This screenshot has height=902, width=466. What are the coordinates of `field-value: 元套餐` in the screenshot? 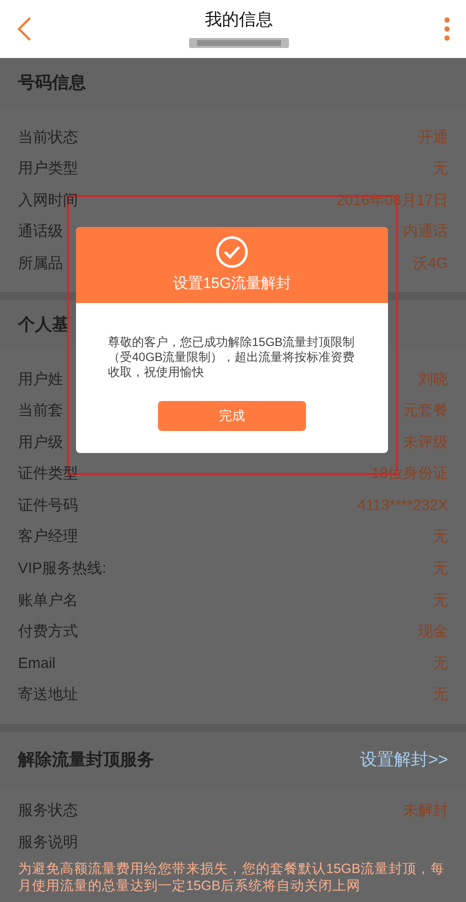 It's located at (425, 411).